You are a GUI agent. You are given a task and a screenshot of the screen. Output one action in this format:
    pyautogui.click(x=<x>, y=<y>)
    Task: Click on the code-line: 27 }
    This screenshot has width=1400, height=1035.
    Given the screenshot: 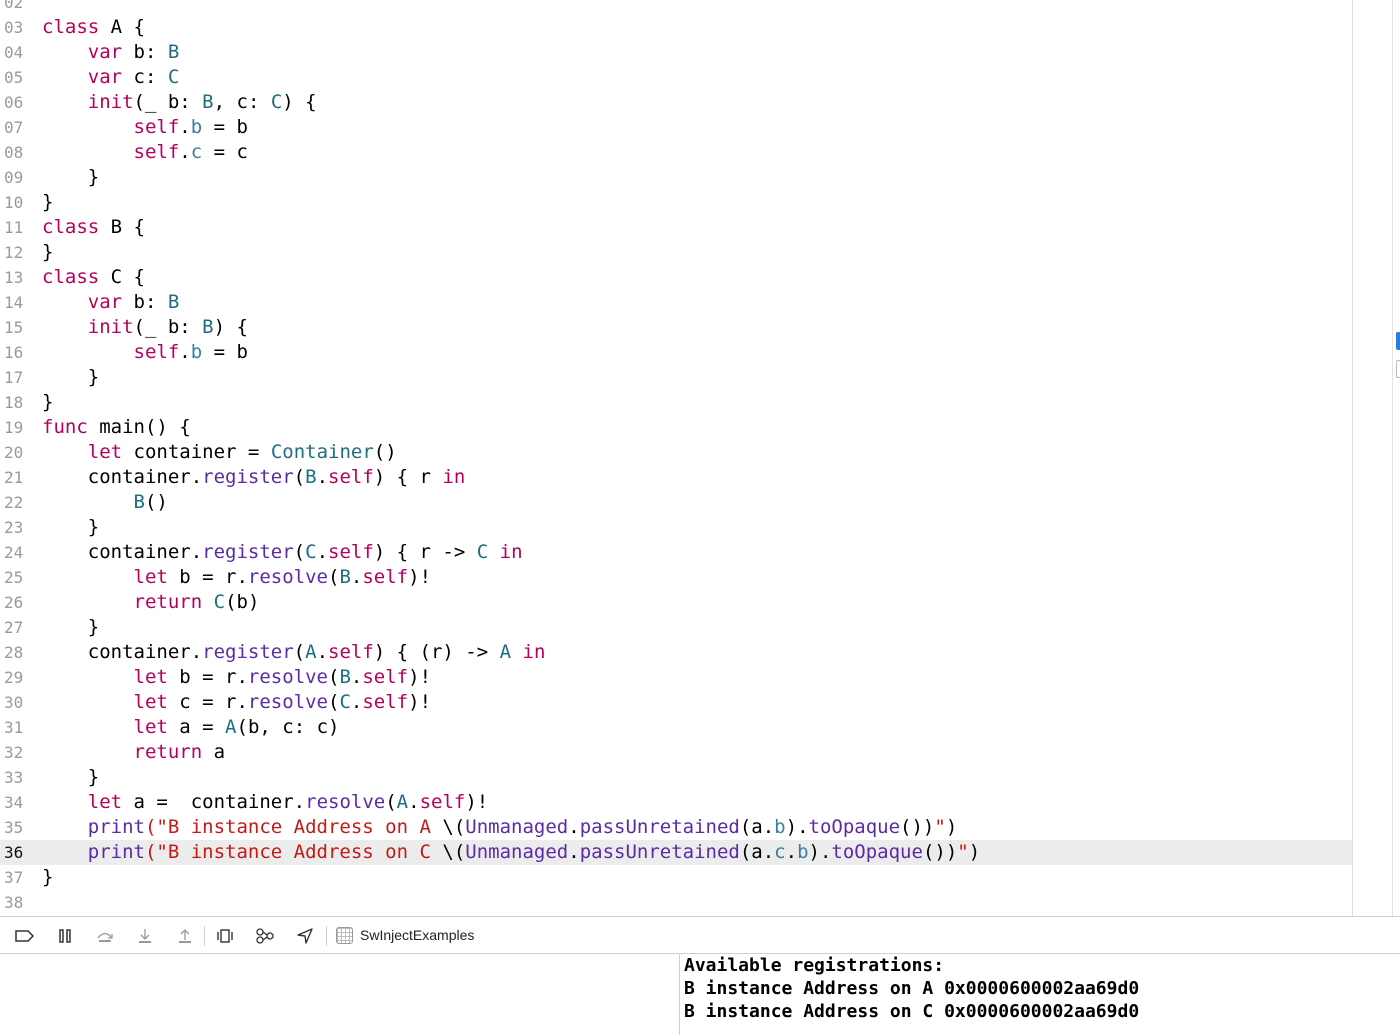 What is the action you would take?
    pyautogui.click(x=676, y=627)
    